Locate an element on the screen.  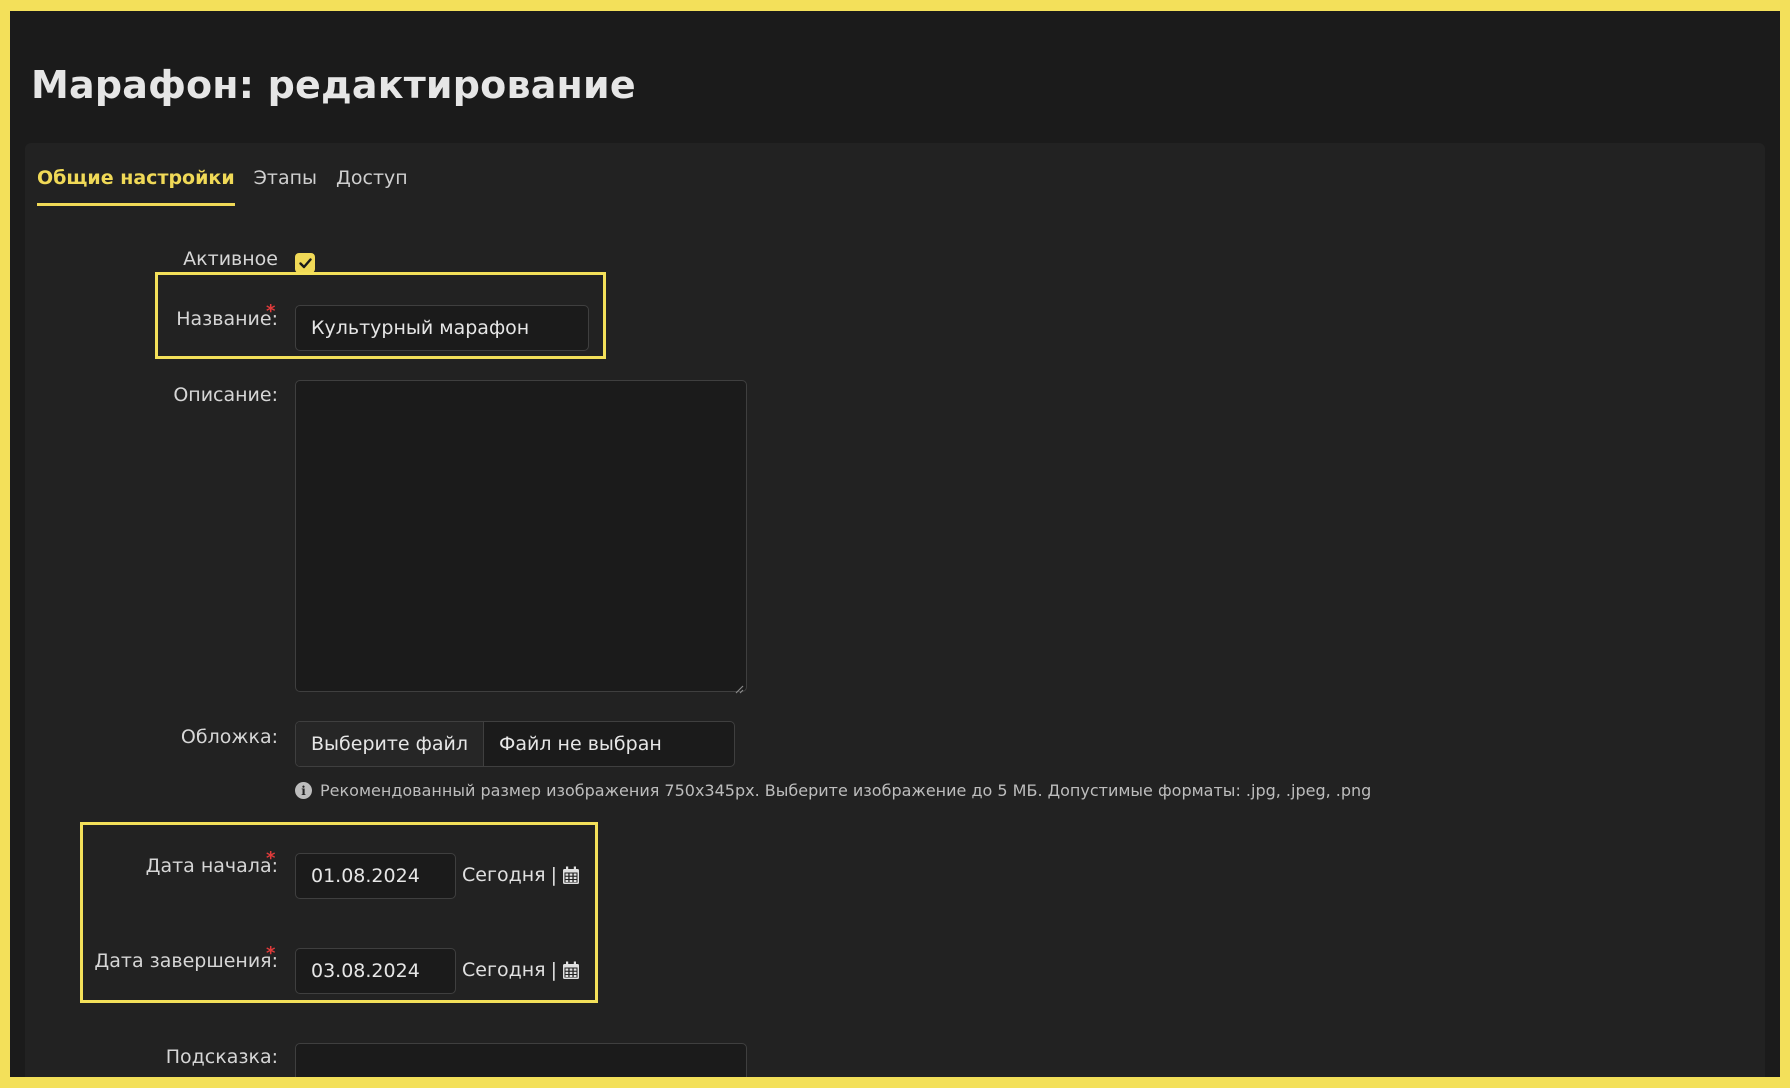
description-label: Описание: is located at coordinates (225, 395).